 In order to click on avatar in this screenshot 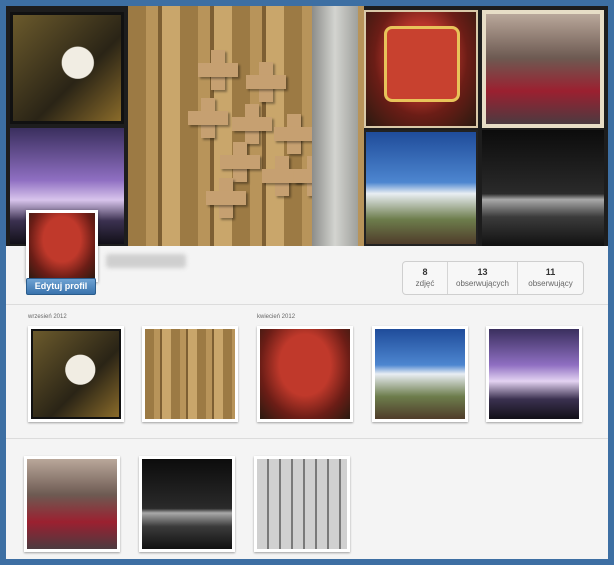, I will do `click(62, 246)`.